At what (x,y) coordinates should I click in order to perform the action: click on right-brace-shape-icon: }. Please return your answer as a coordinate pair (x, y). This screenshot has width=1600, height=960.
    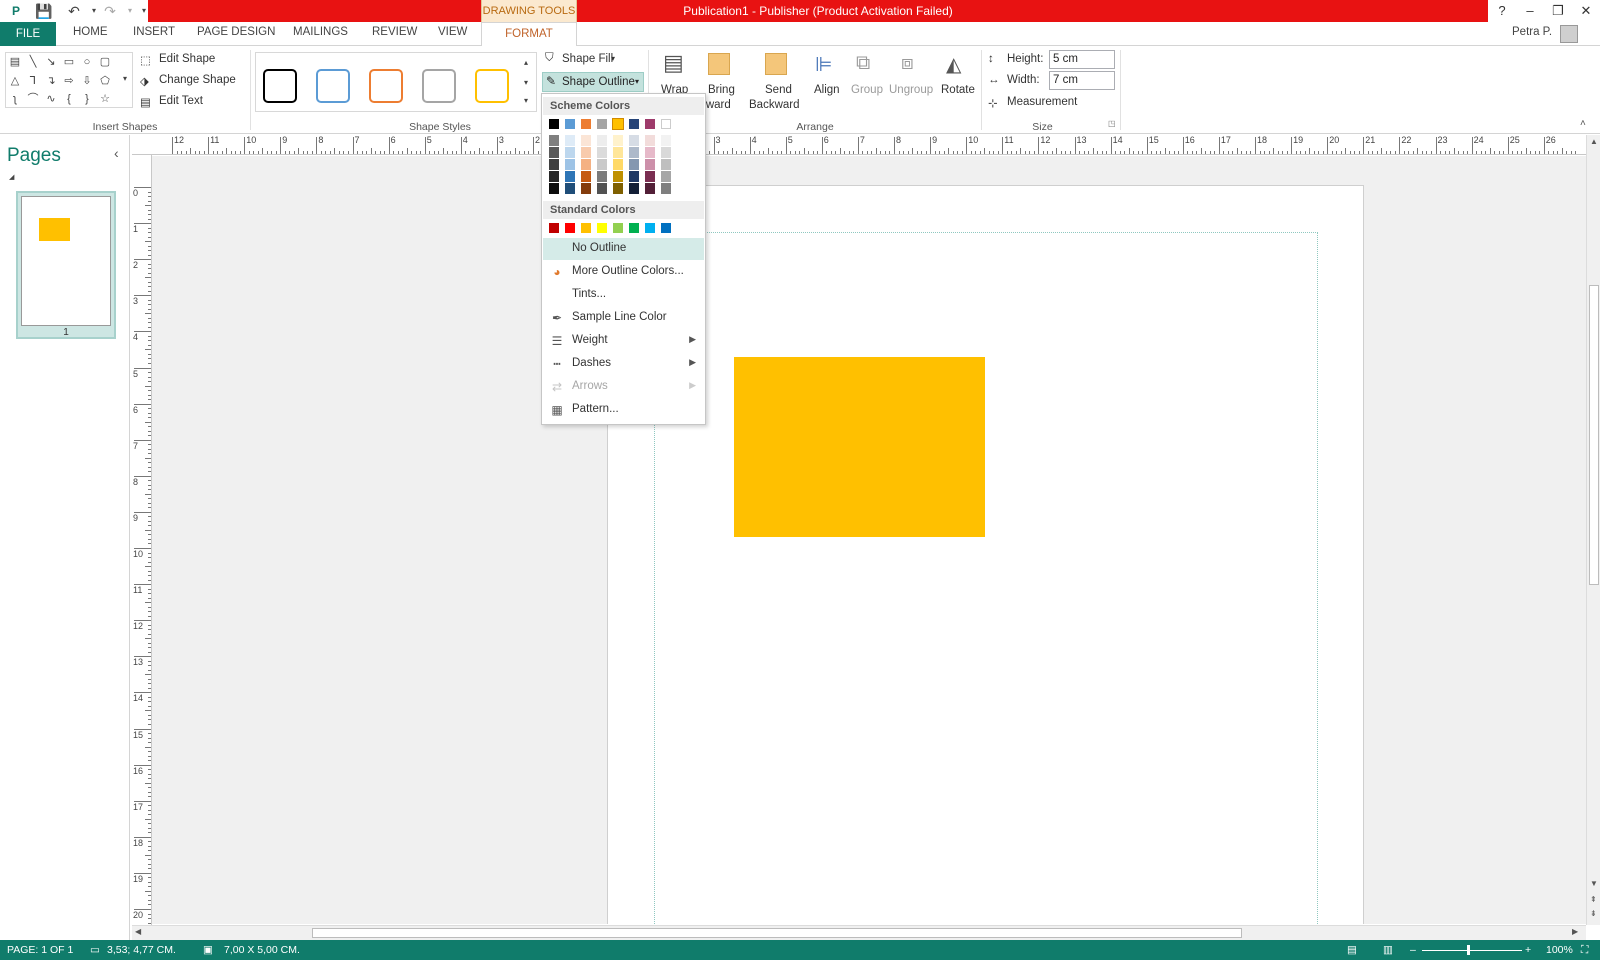
    Looking at the image, I should click on (87, 99).